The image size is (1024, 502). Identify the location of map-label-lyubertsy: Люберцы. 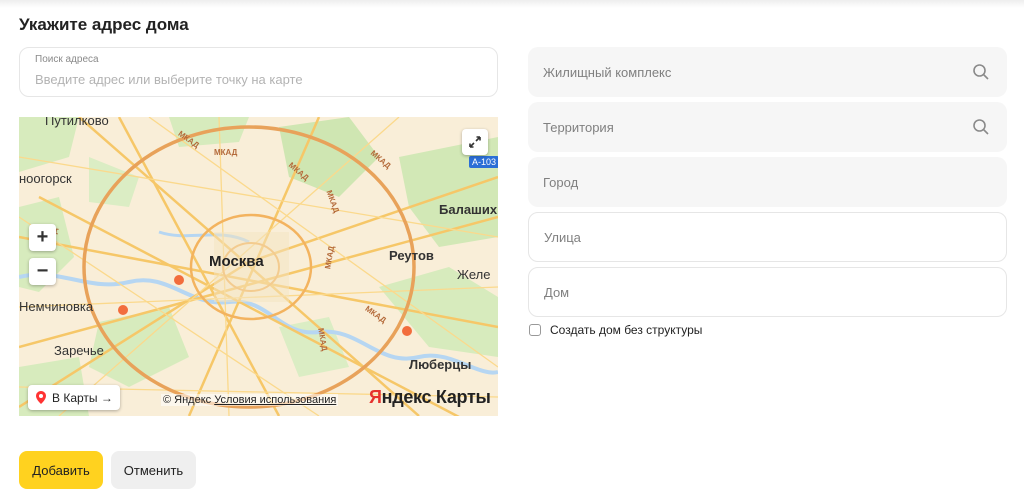
(440, 364).